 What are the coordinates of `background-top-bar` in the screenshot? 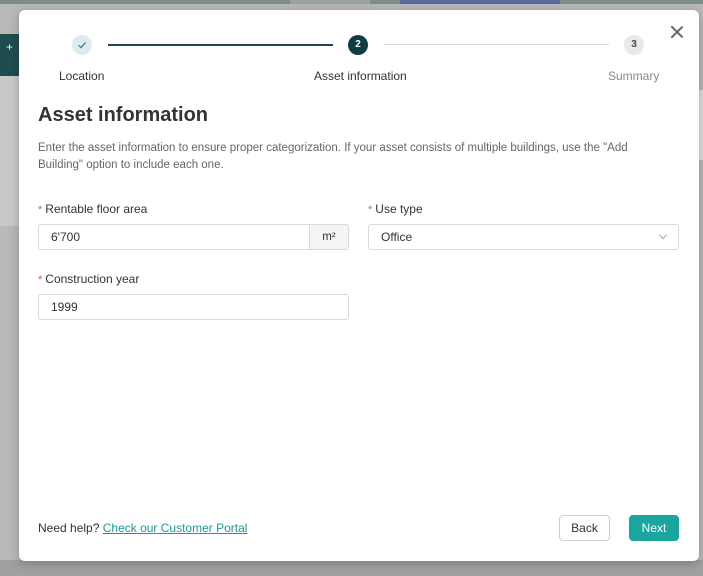 It's located at (351, 2).